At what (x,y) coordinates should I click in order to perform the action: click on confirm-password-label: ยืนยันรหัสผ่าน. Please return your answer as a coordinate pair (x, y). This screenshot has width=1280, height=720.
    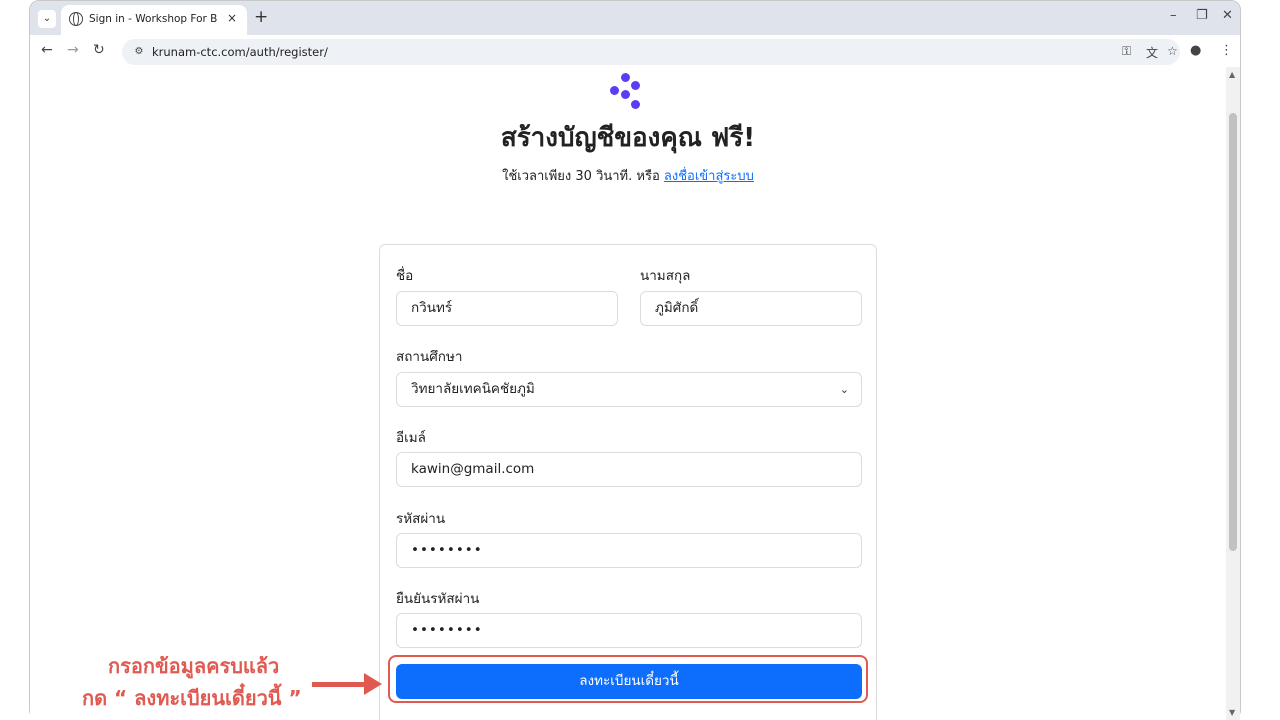
    Looking at the image, I should click on (438, 599).